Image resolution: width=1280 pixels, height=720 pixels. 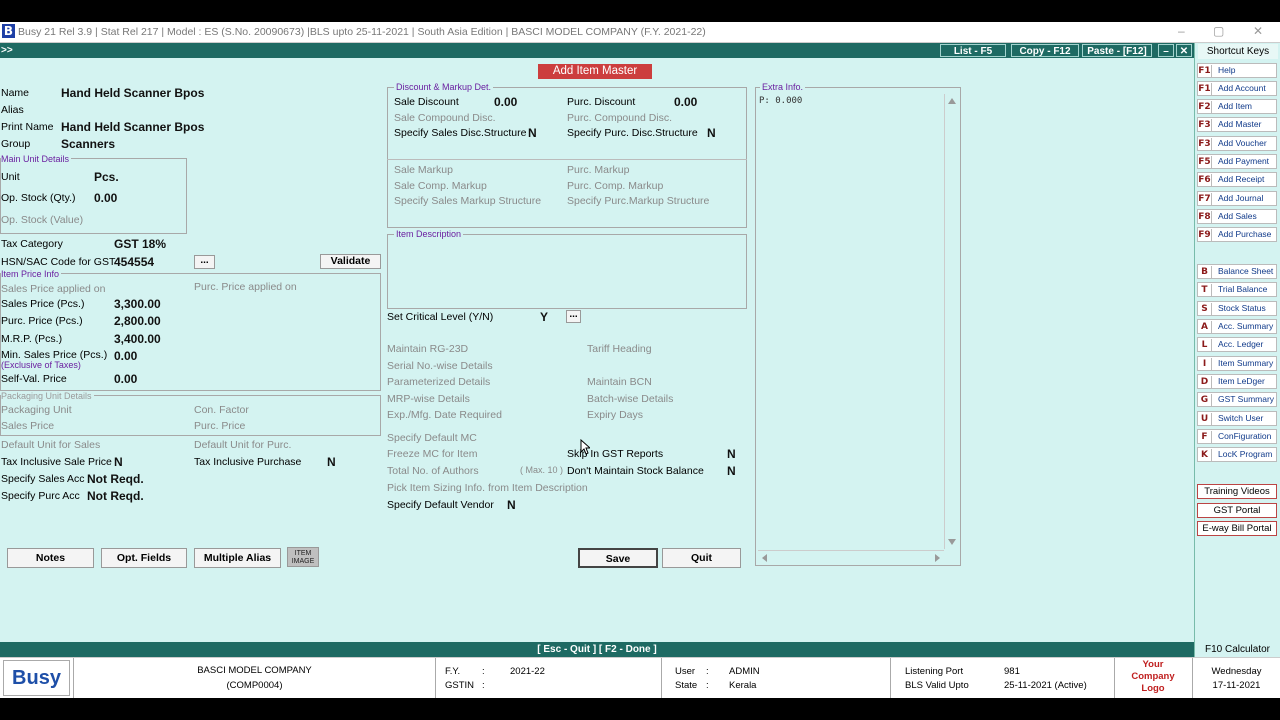 What do you see at coordinates (237, 558) in the screenshot?
I see `multiple-alias-button: Multiple Alias` at bounding box center [237, 558].